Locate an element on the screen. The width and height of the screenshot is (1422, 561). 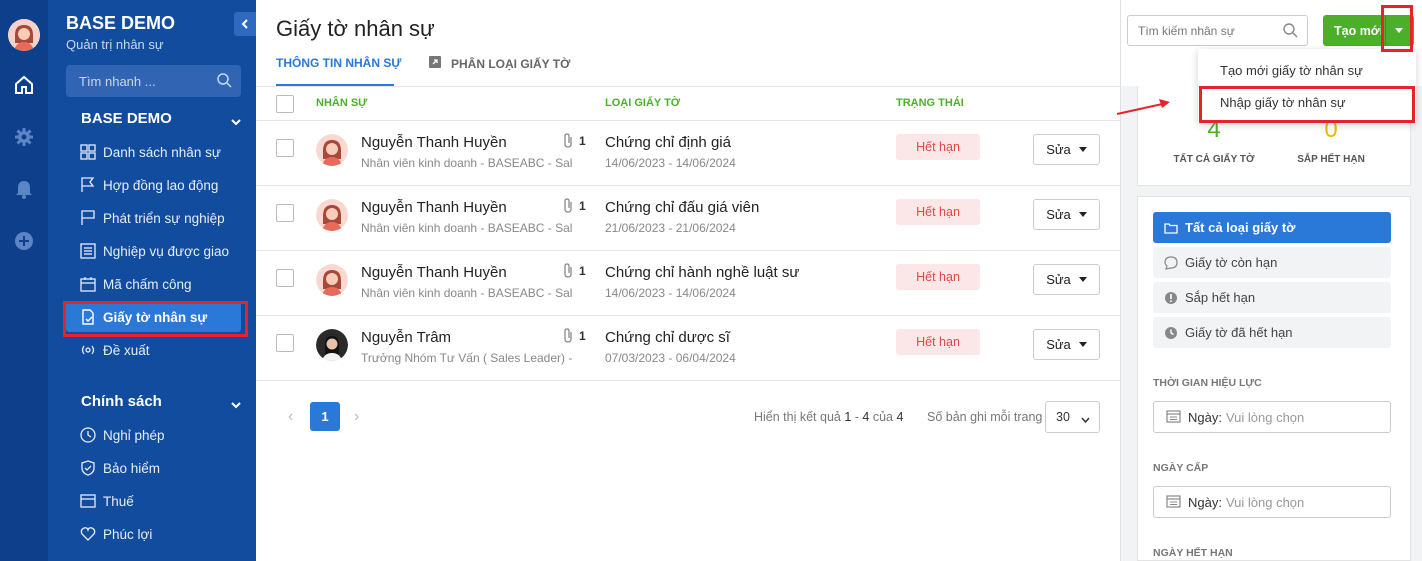
document-dates: 14/06/2023 - 14/06/2024 is located at coordinates (670, 163).